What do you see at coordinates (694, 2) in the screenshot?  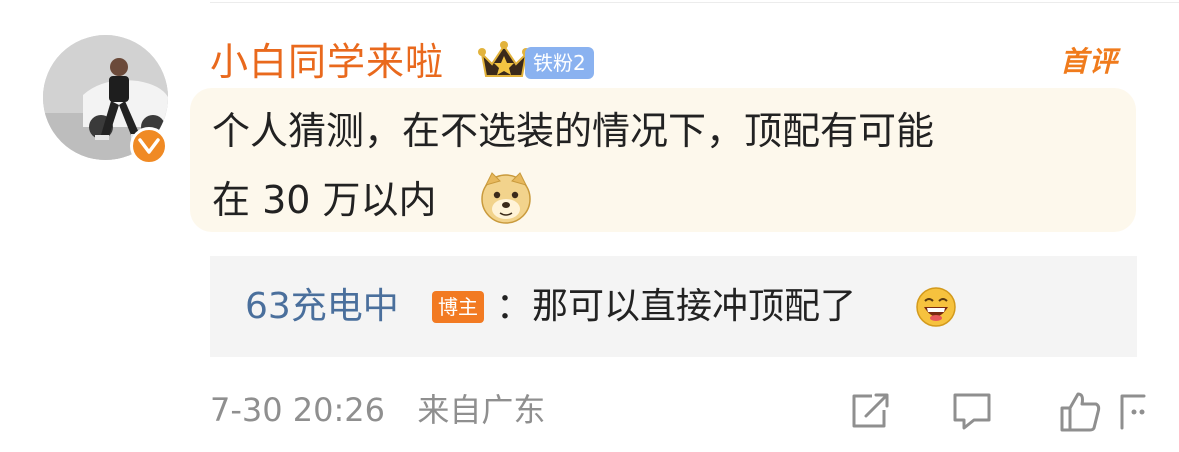 I see `top-divider` at bounding box center [694, 2].